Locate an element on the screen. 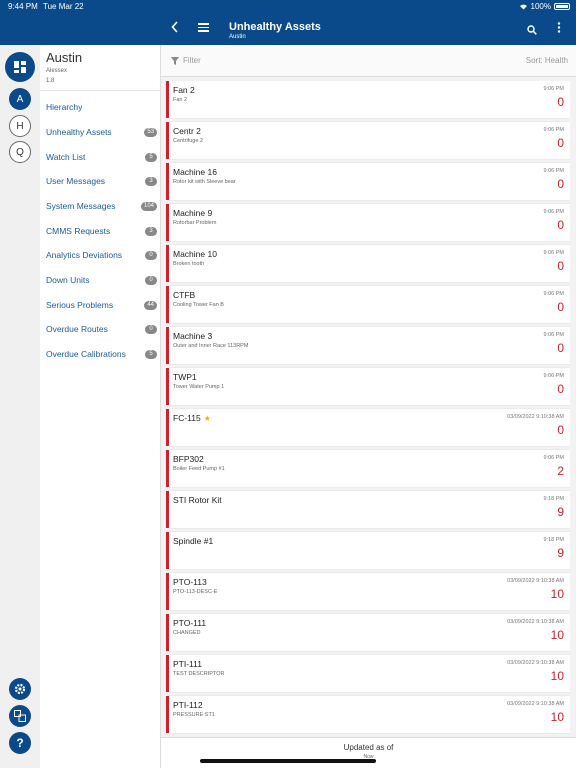 This screenshot has width=576, height=768. asset-timestamp: 9:18 PM is located at coordinates (553, 499).